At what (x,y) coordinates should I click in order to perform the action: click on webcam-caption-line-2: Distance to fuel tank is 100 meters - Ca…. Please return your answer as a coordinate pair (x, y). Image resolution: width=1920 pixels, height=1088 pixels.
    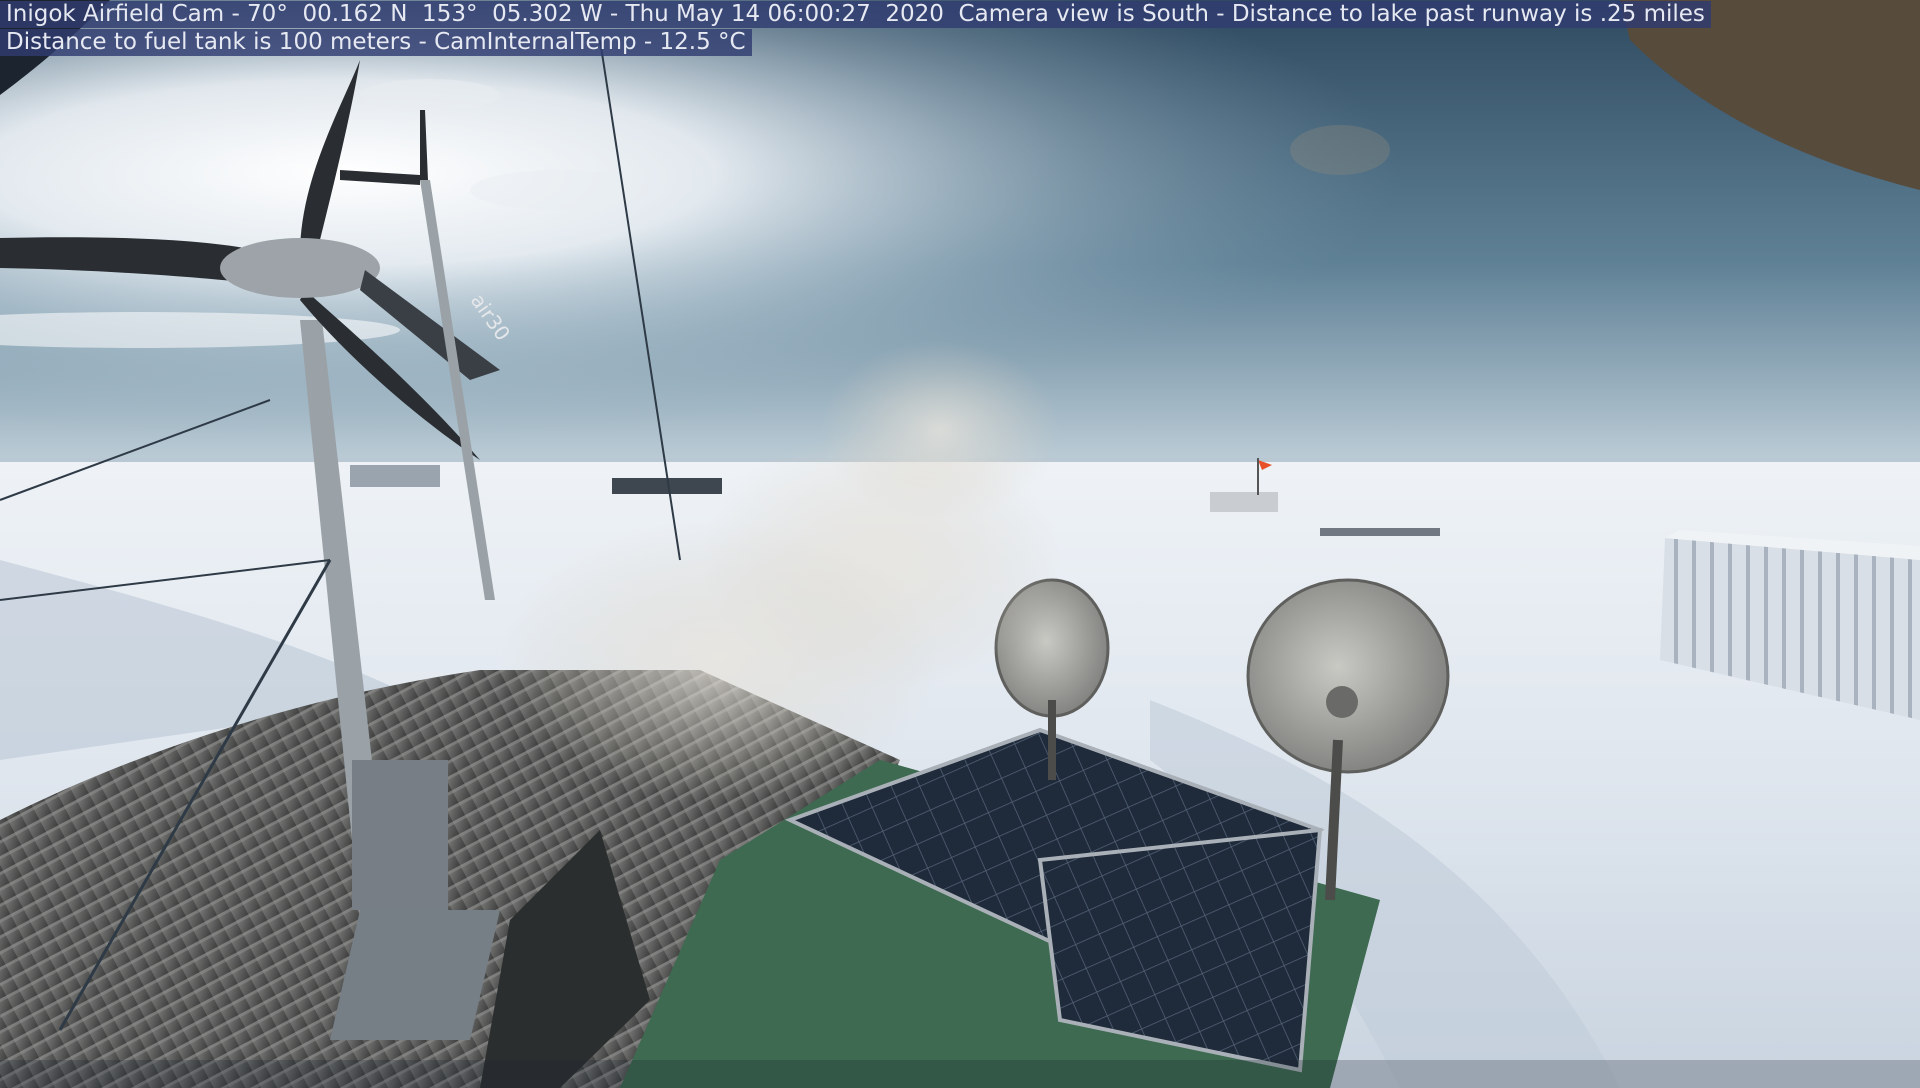
    Looking at the image, I should click on (376, 42).